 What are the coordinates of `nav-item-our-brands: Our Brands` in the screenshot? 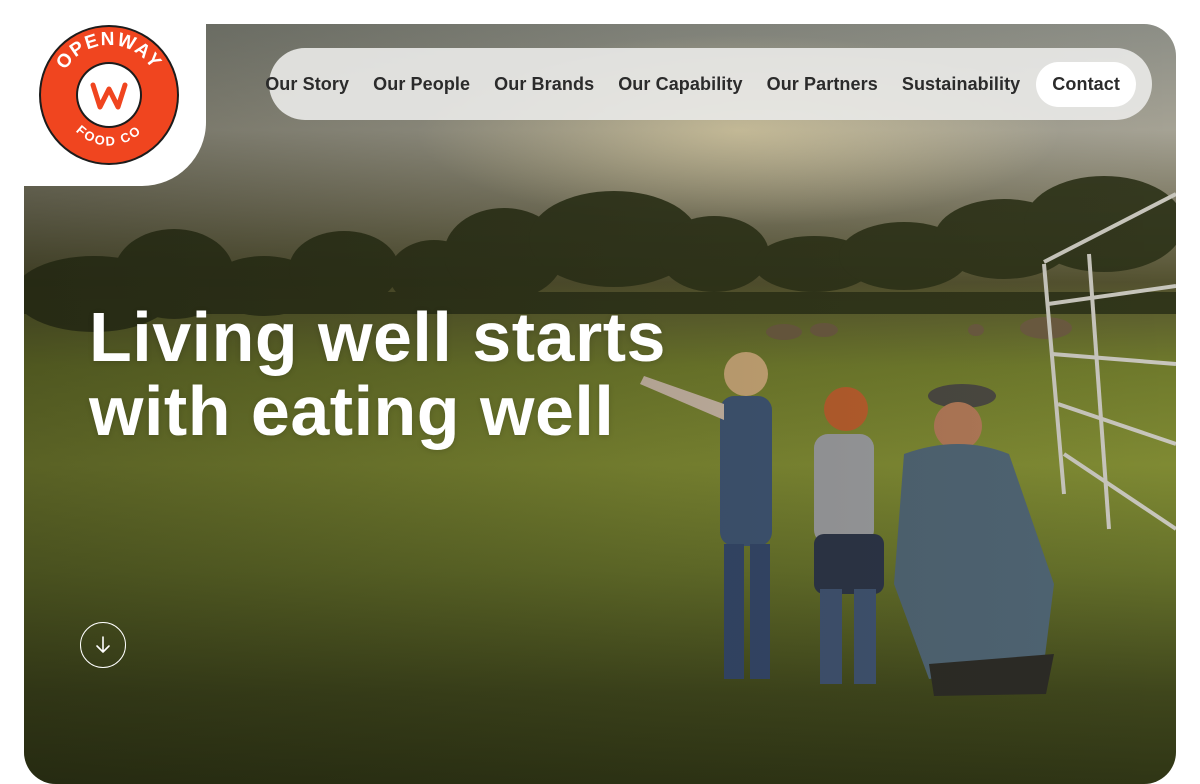 It's located at (544, 84).